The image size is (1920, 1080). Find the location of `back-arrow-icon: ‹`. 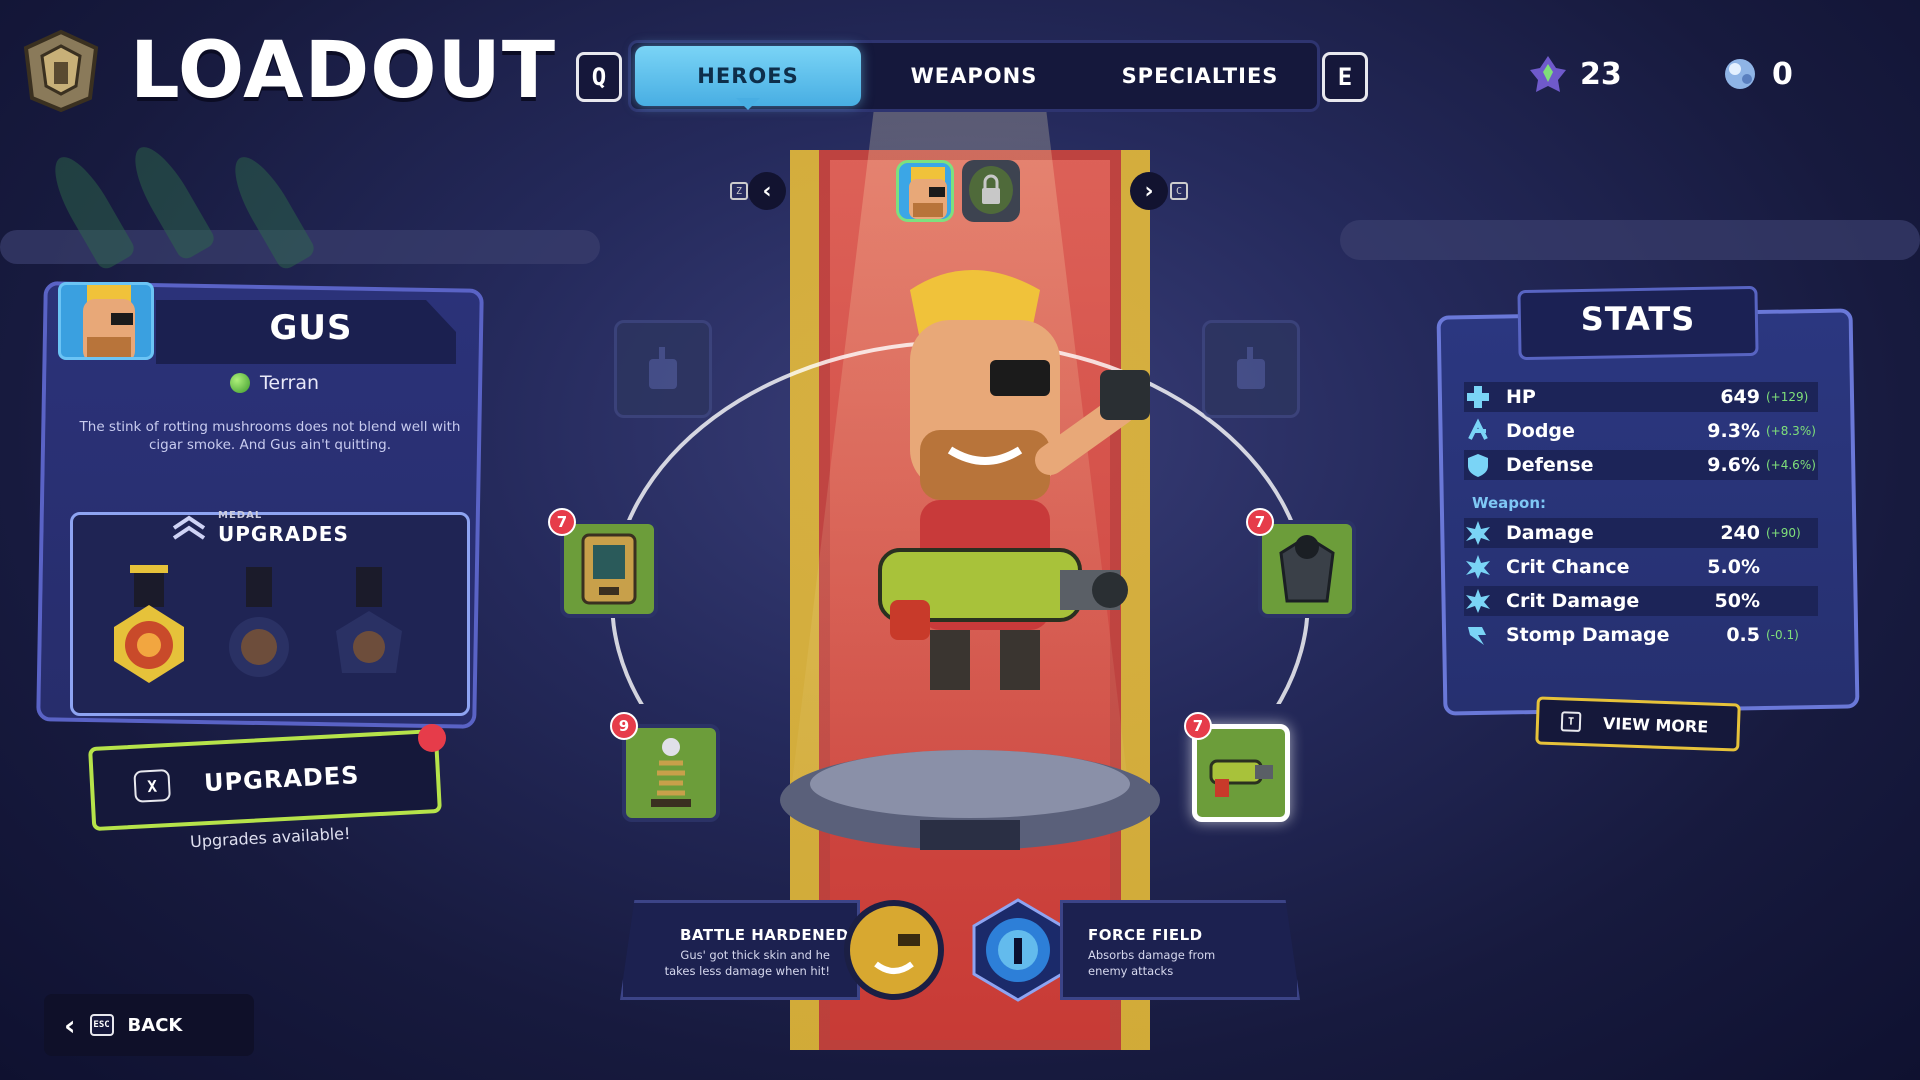

back-arrow-icon: ‹ is located at coordinates (70, 1025).